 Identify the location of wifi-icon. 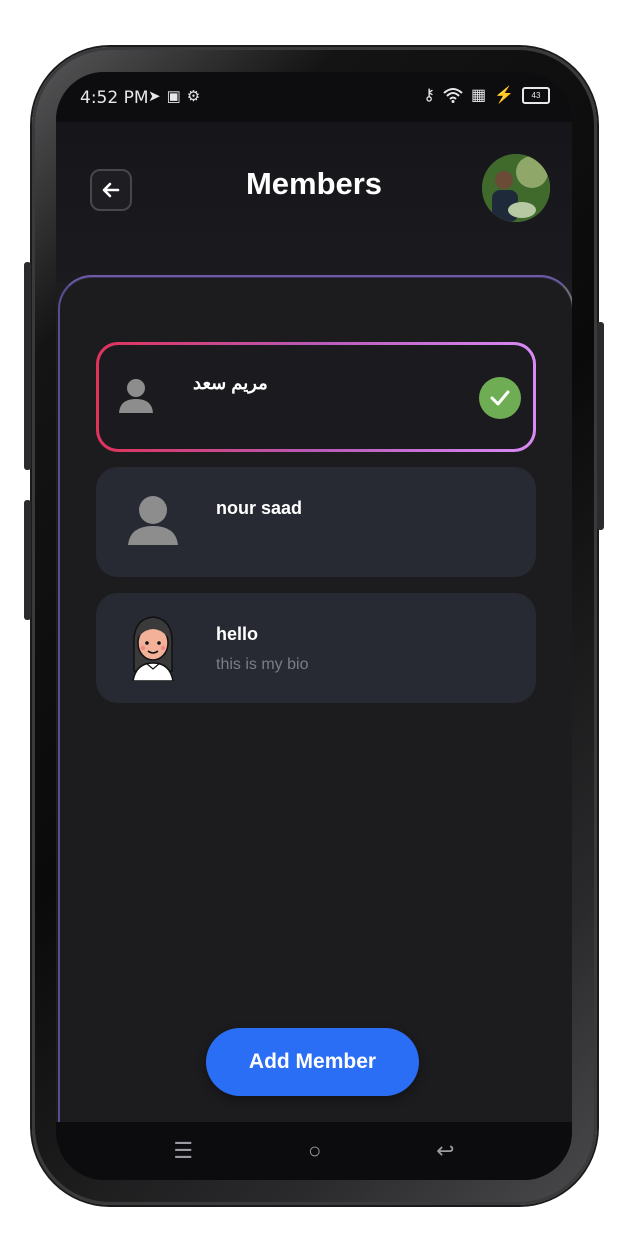
(453, 95).